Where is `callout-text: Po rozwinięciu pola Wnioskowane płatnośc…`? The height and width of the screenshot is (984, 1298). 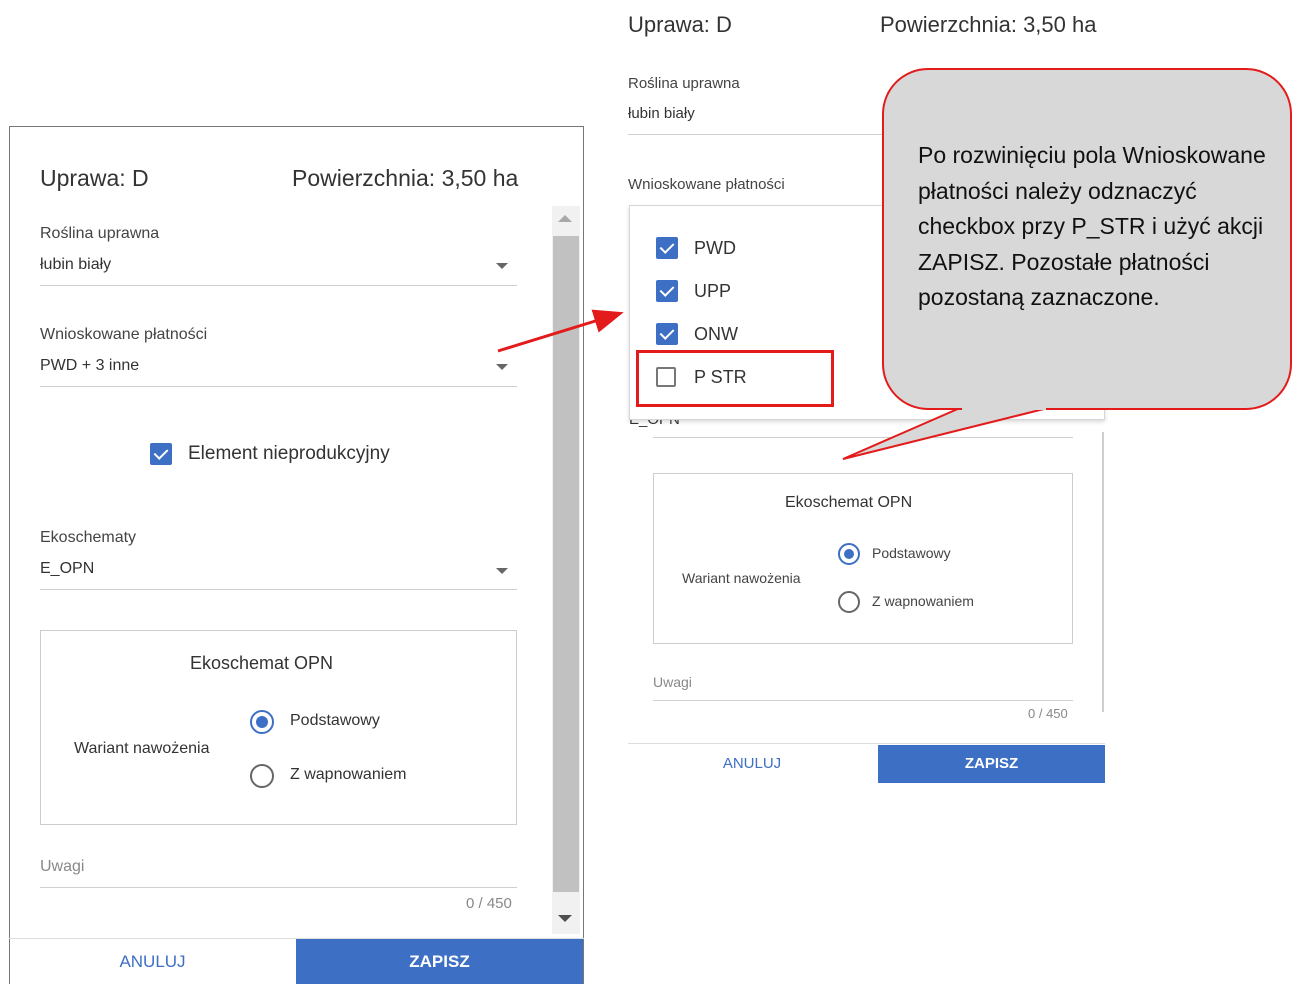
callout-text: Po rozwinięciu pola Wnioskowane płatnośc… is located at coordinates (1092, 226).